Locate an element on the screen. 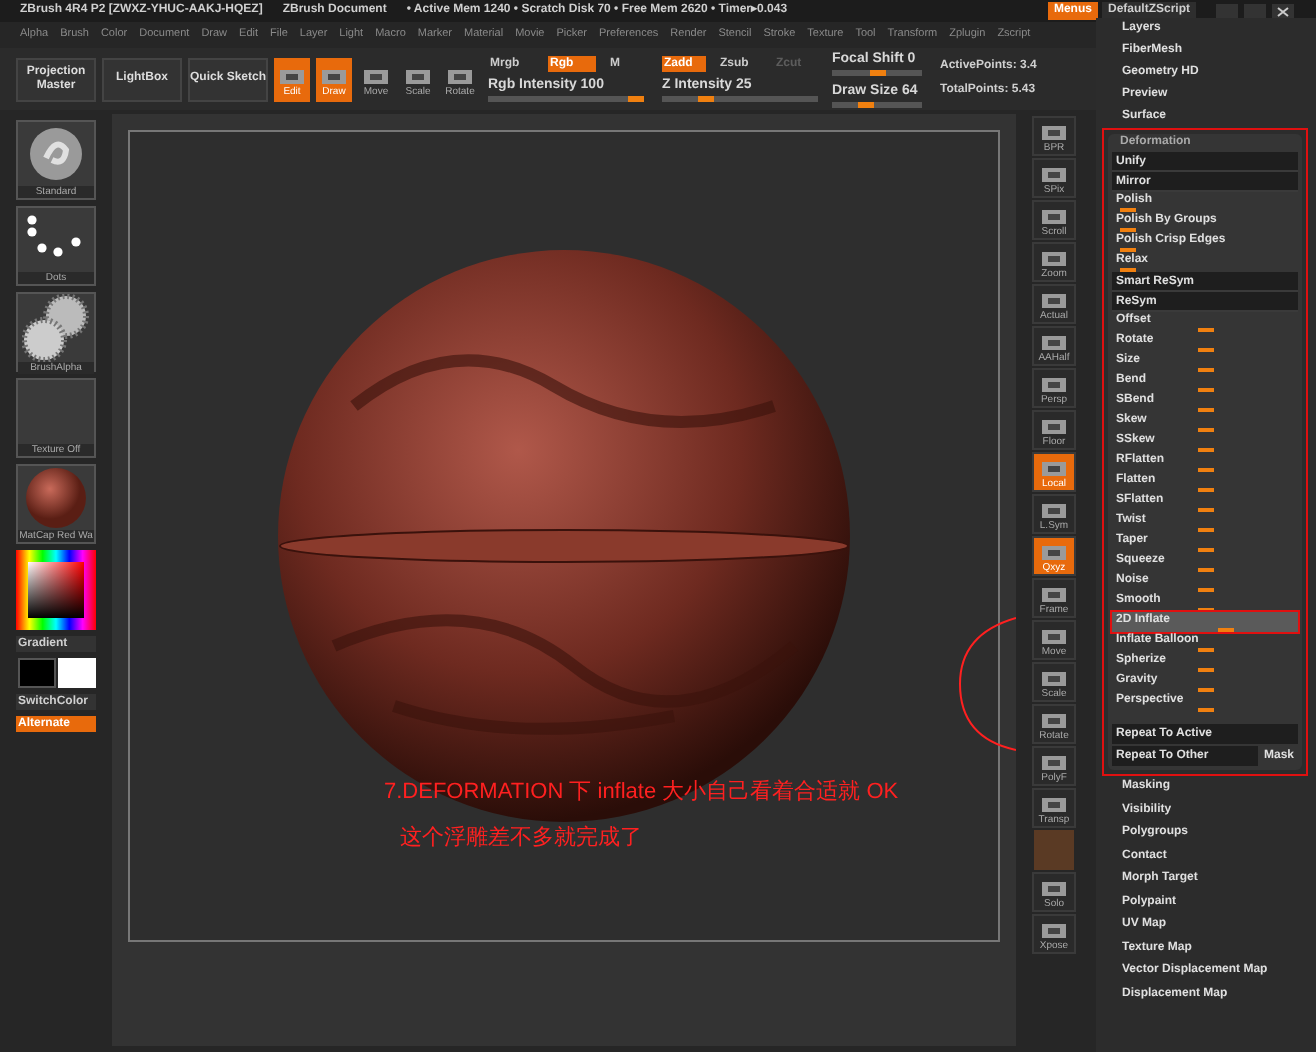  secondary-color-swatch is located at coordinates (76, 673).